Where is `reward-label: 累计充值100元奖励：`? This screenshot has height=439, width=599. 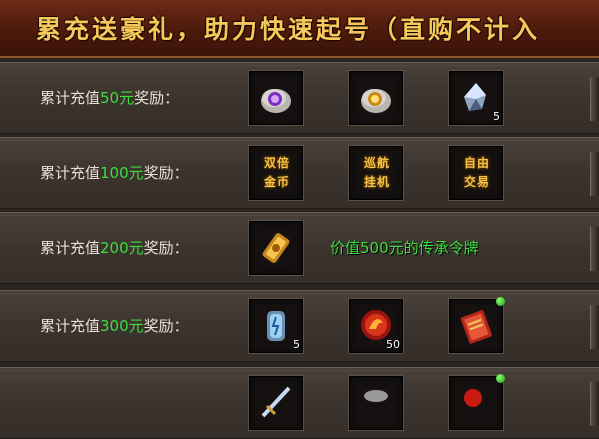 reward-label: 累计充值100元奖励： is located at coordinates (114, 173).